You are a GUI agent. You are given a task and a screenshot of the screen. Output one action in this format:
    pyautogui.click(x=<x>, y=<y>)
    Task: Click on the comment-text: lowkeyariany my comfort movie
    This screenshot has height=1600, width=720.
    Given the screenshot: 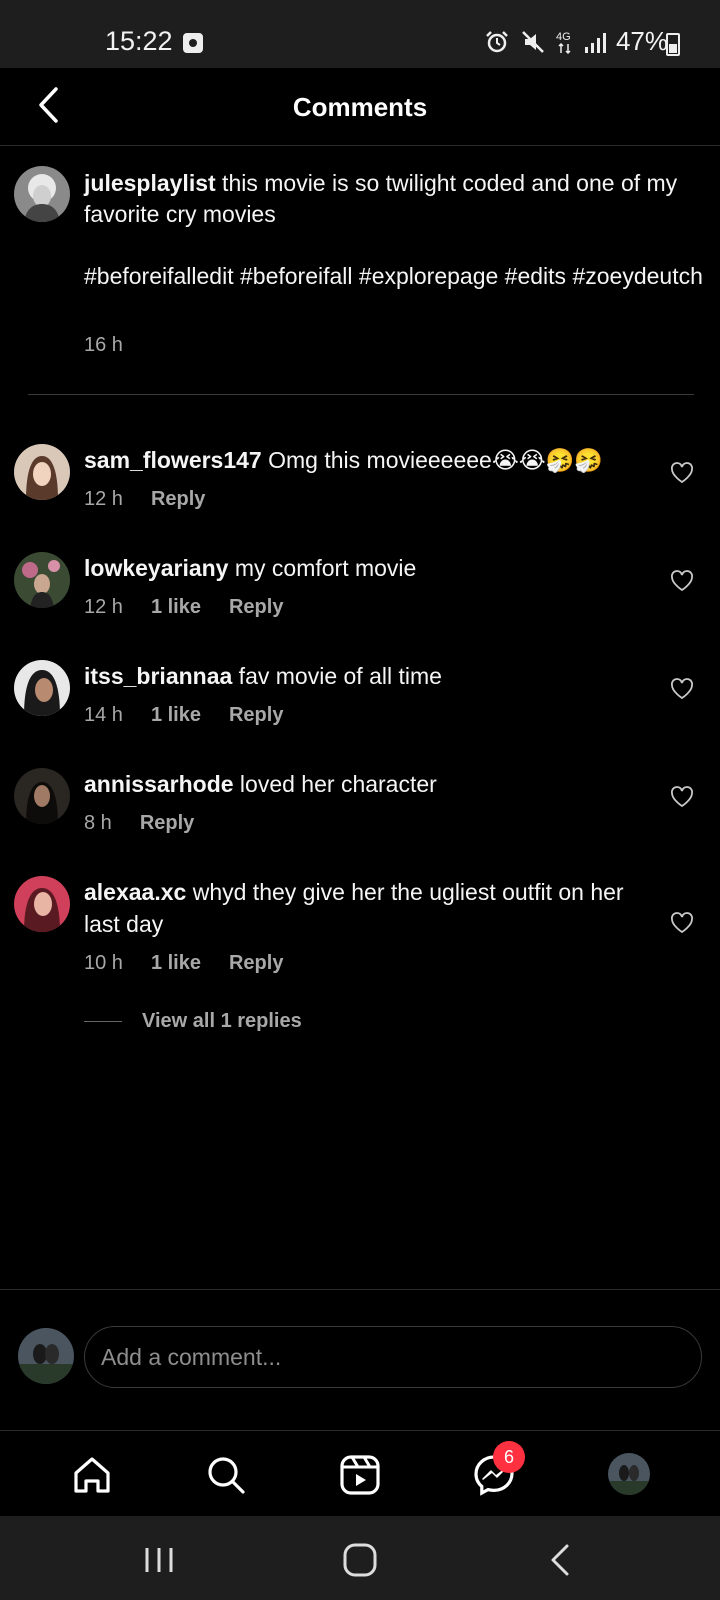 What is the action you would take?
    pyautogui.click(x=354, y=568)
    